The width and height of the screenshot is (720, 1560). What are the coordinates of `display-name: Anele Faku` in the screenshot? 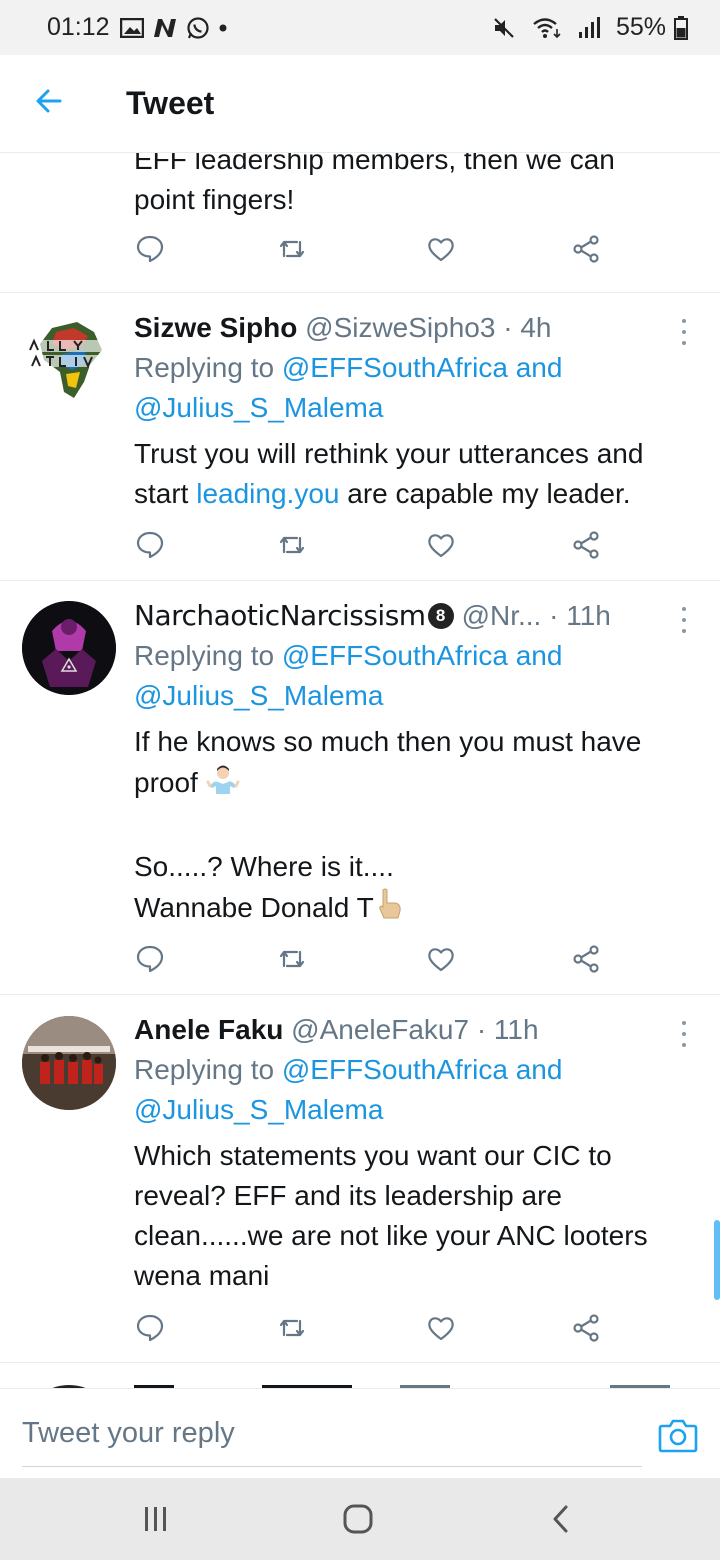 It's located at (208, 1029).